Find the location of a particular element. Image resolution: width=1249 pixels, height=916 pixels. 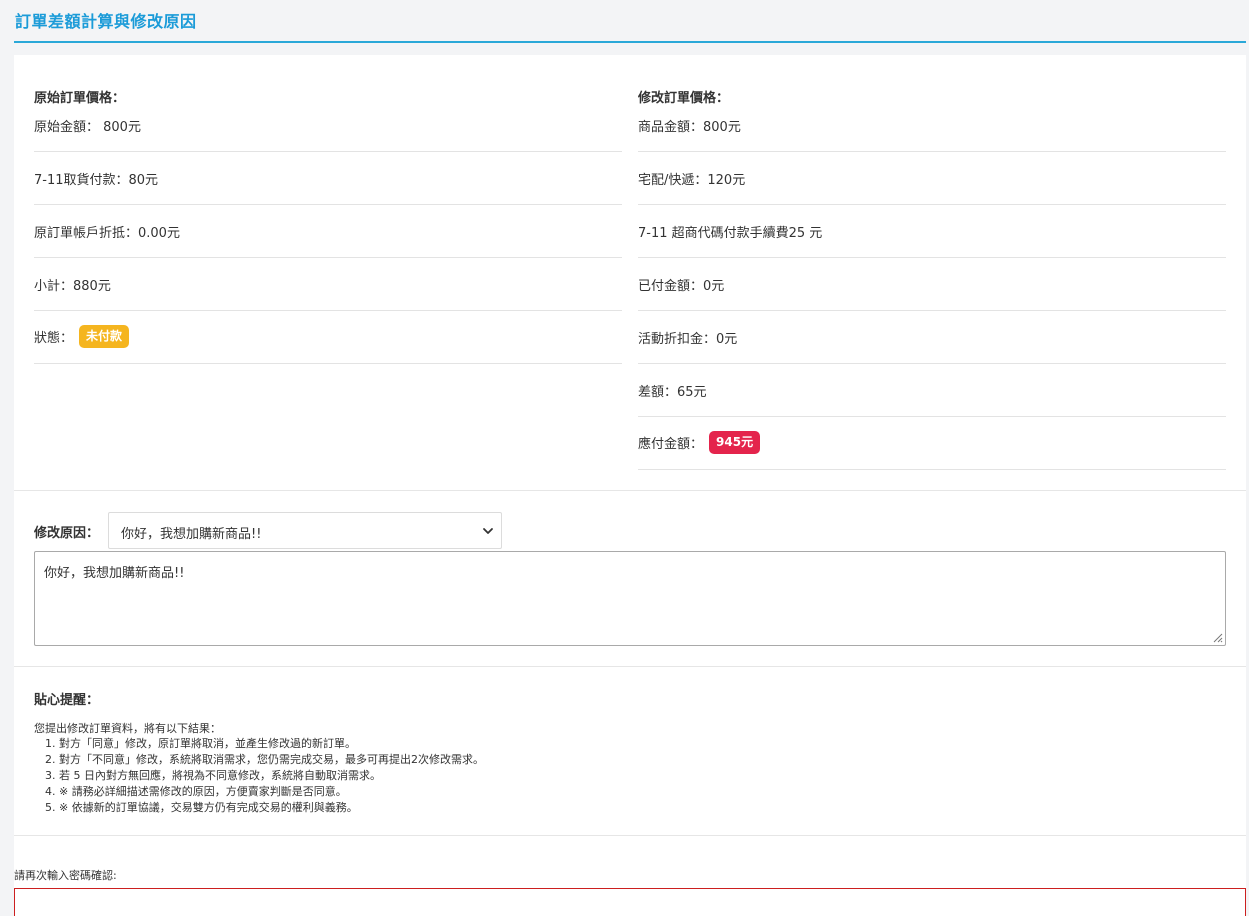

payable-label: 應付金額： is located at coordinates (671, 444).